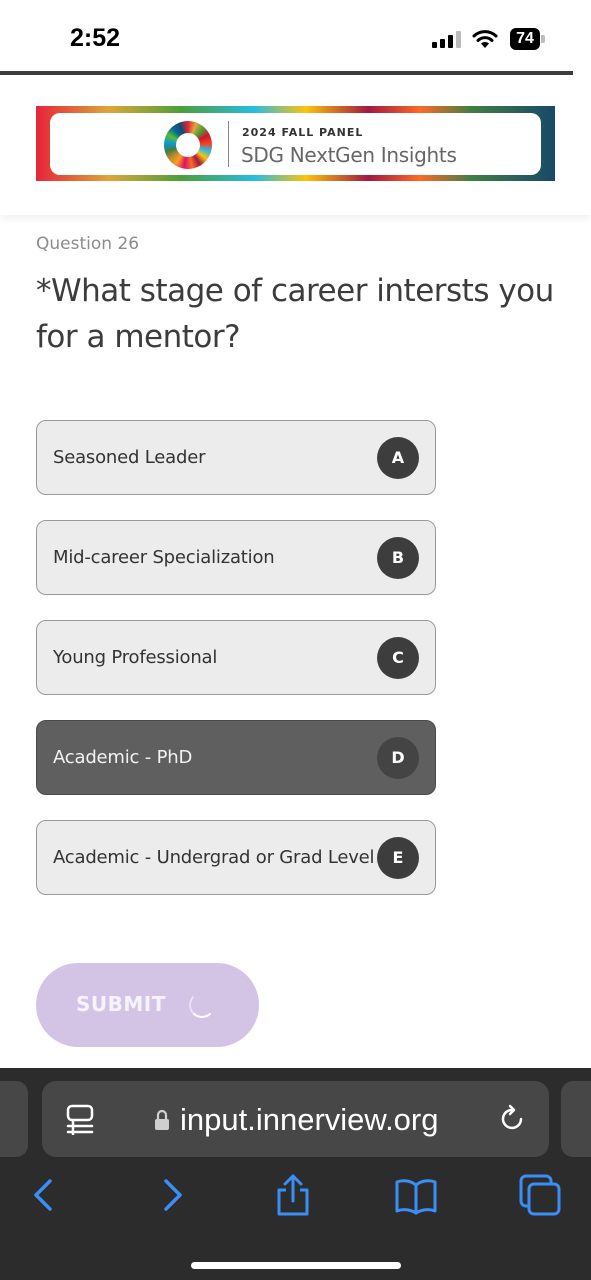 The image size is (591, 1280). What do you see at coordinates (349, 155) in the screenshot?
I see `banner-title: SDG NextGen Insights` at bounding box center [349, 155].